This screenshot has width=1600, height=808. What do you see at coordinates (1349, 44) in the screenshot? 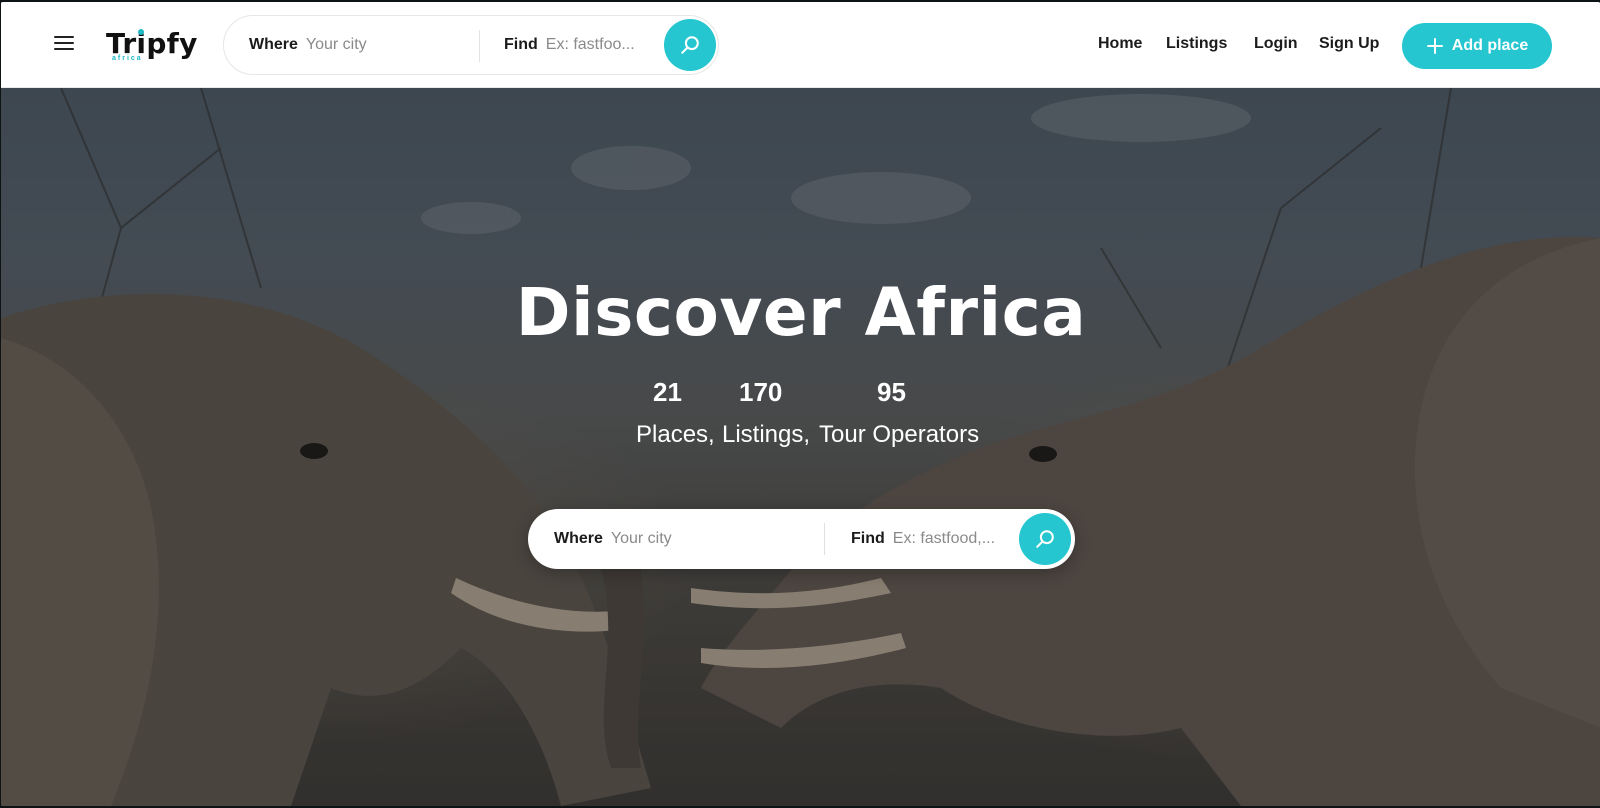
I see `nav-sign-up: Sign Up` at bounding box center [1349, 44].